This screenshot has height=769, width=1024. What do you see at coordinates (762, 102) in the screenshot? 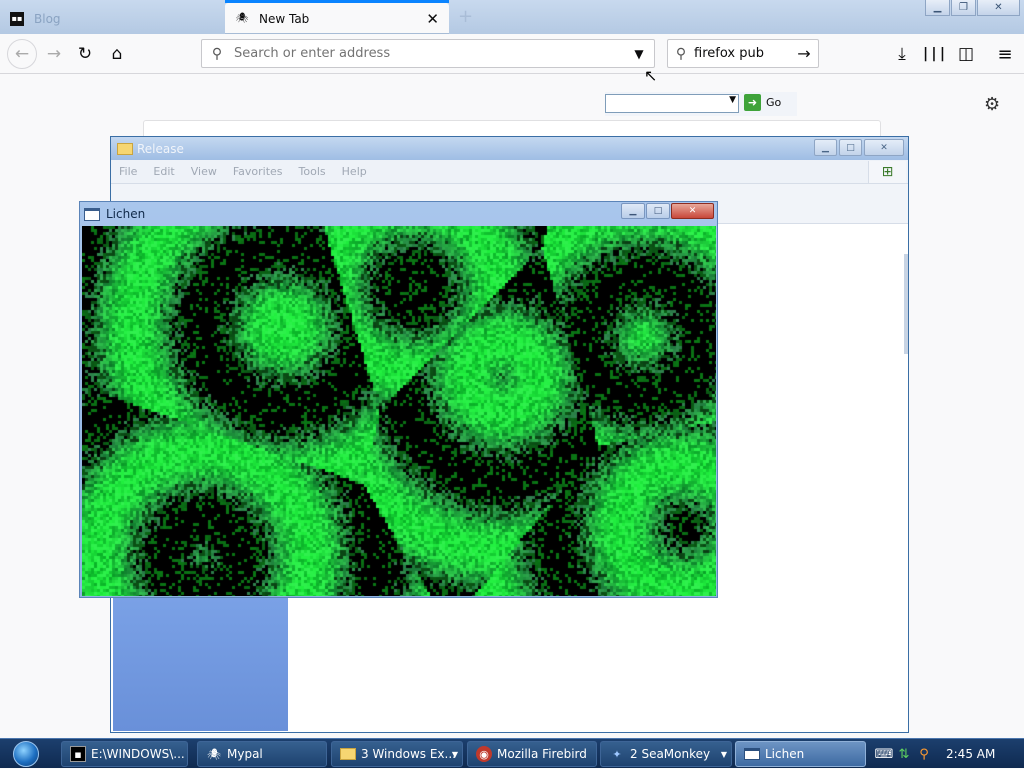
I see `go-button: ➜ Go` at bounding box center [762, 102].